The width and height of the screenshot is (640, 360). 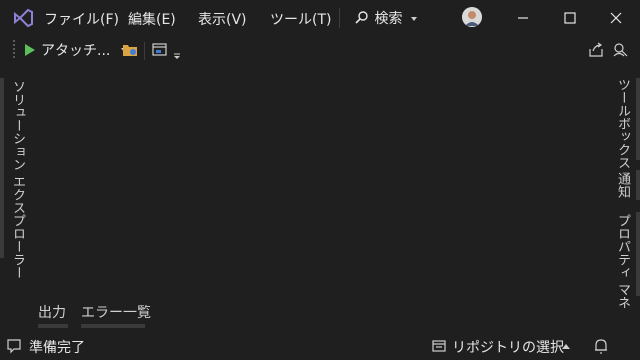 I want to click on menu-file: ファイル(F), so click(x=81, y=19).